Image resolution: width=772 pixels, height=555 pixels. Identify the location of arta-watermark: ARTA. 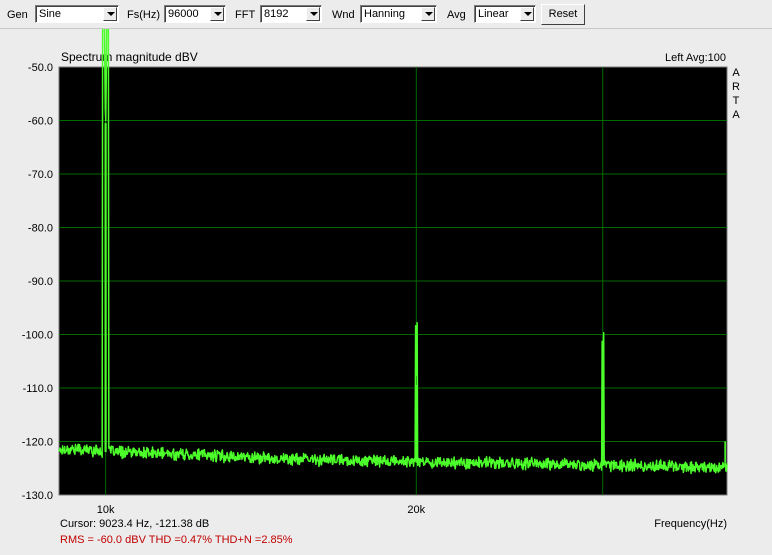
(736, 94).